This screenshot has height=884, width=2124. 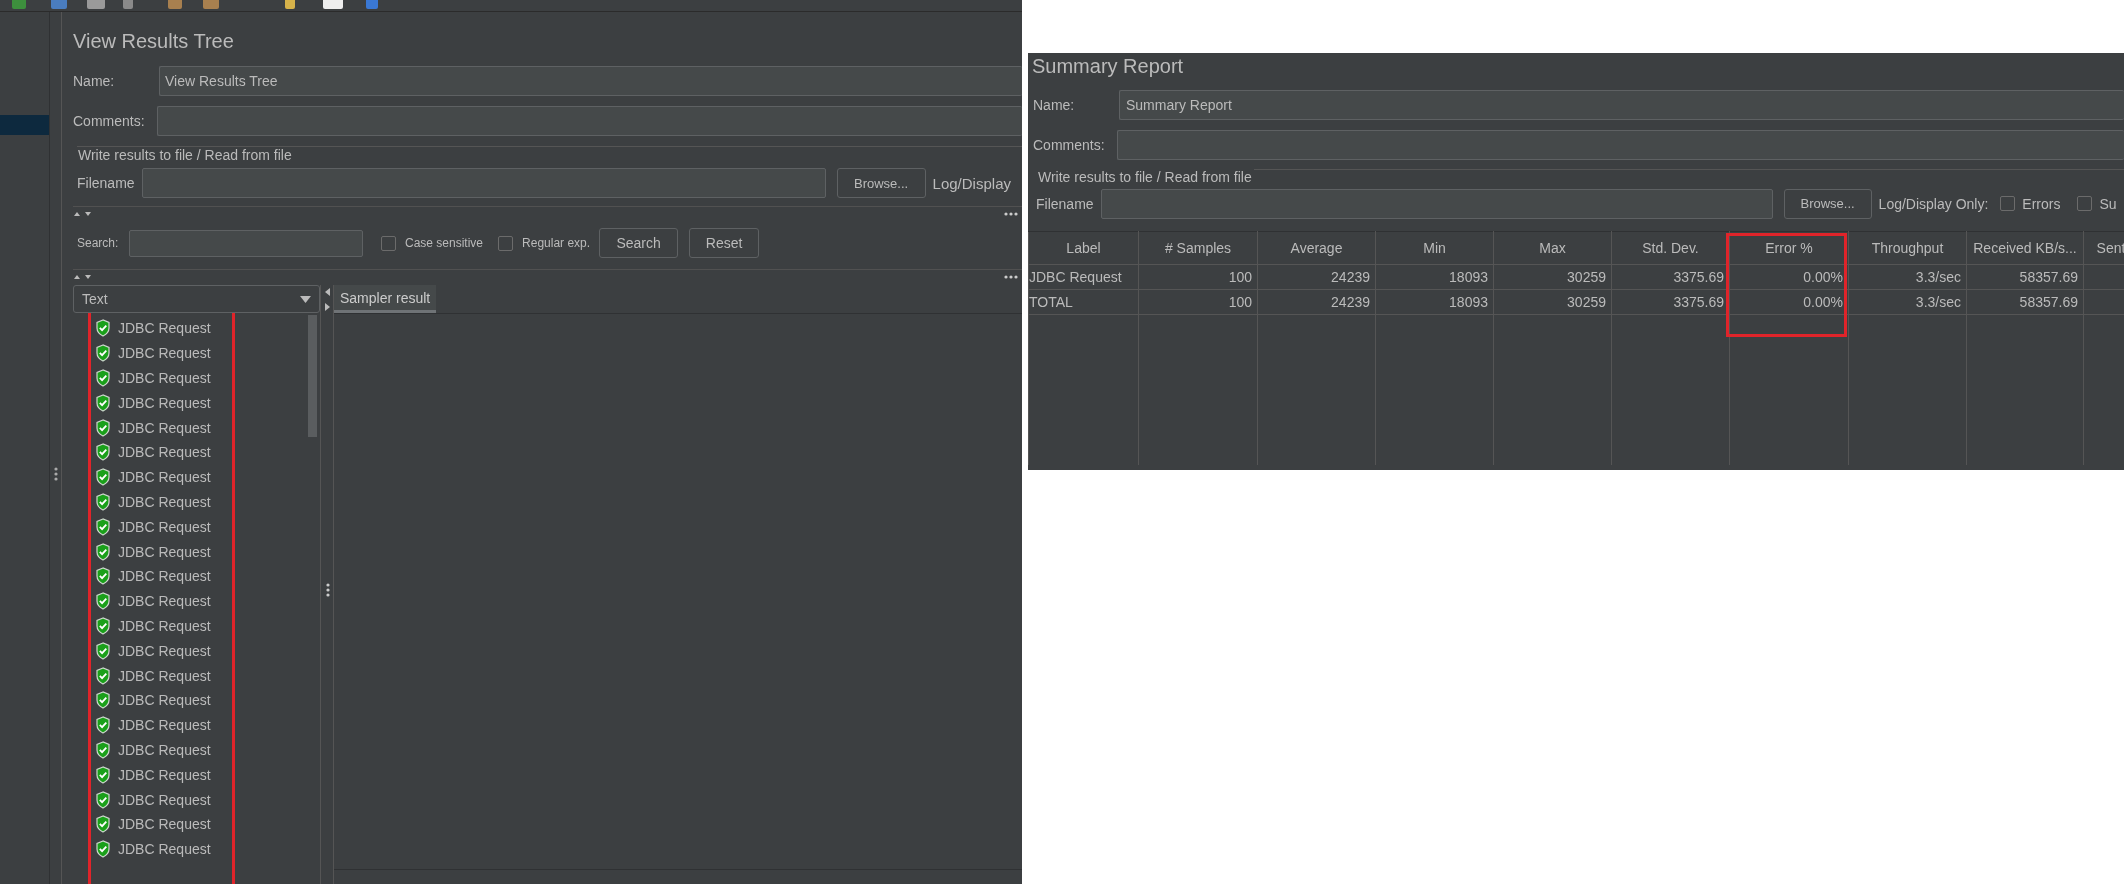 I want to click on checkbox-label: Su, so click(x=2108, y=203).